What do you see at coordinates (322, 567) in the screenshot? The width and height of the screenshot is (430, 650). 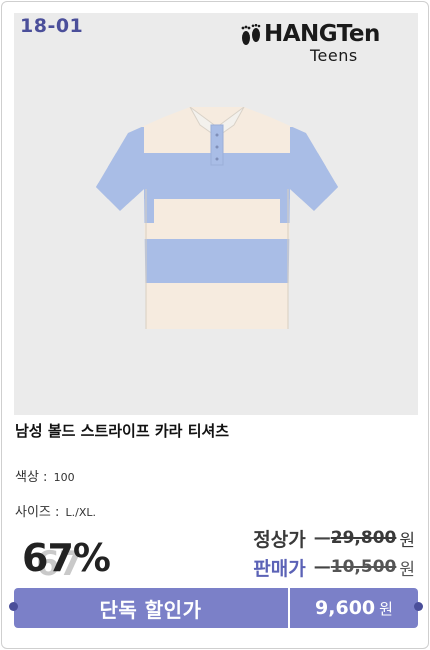 I see `sale-price-dash: —` at bounding box center [322, 567].